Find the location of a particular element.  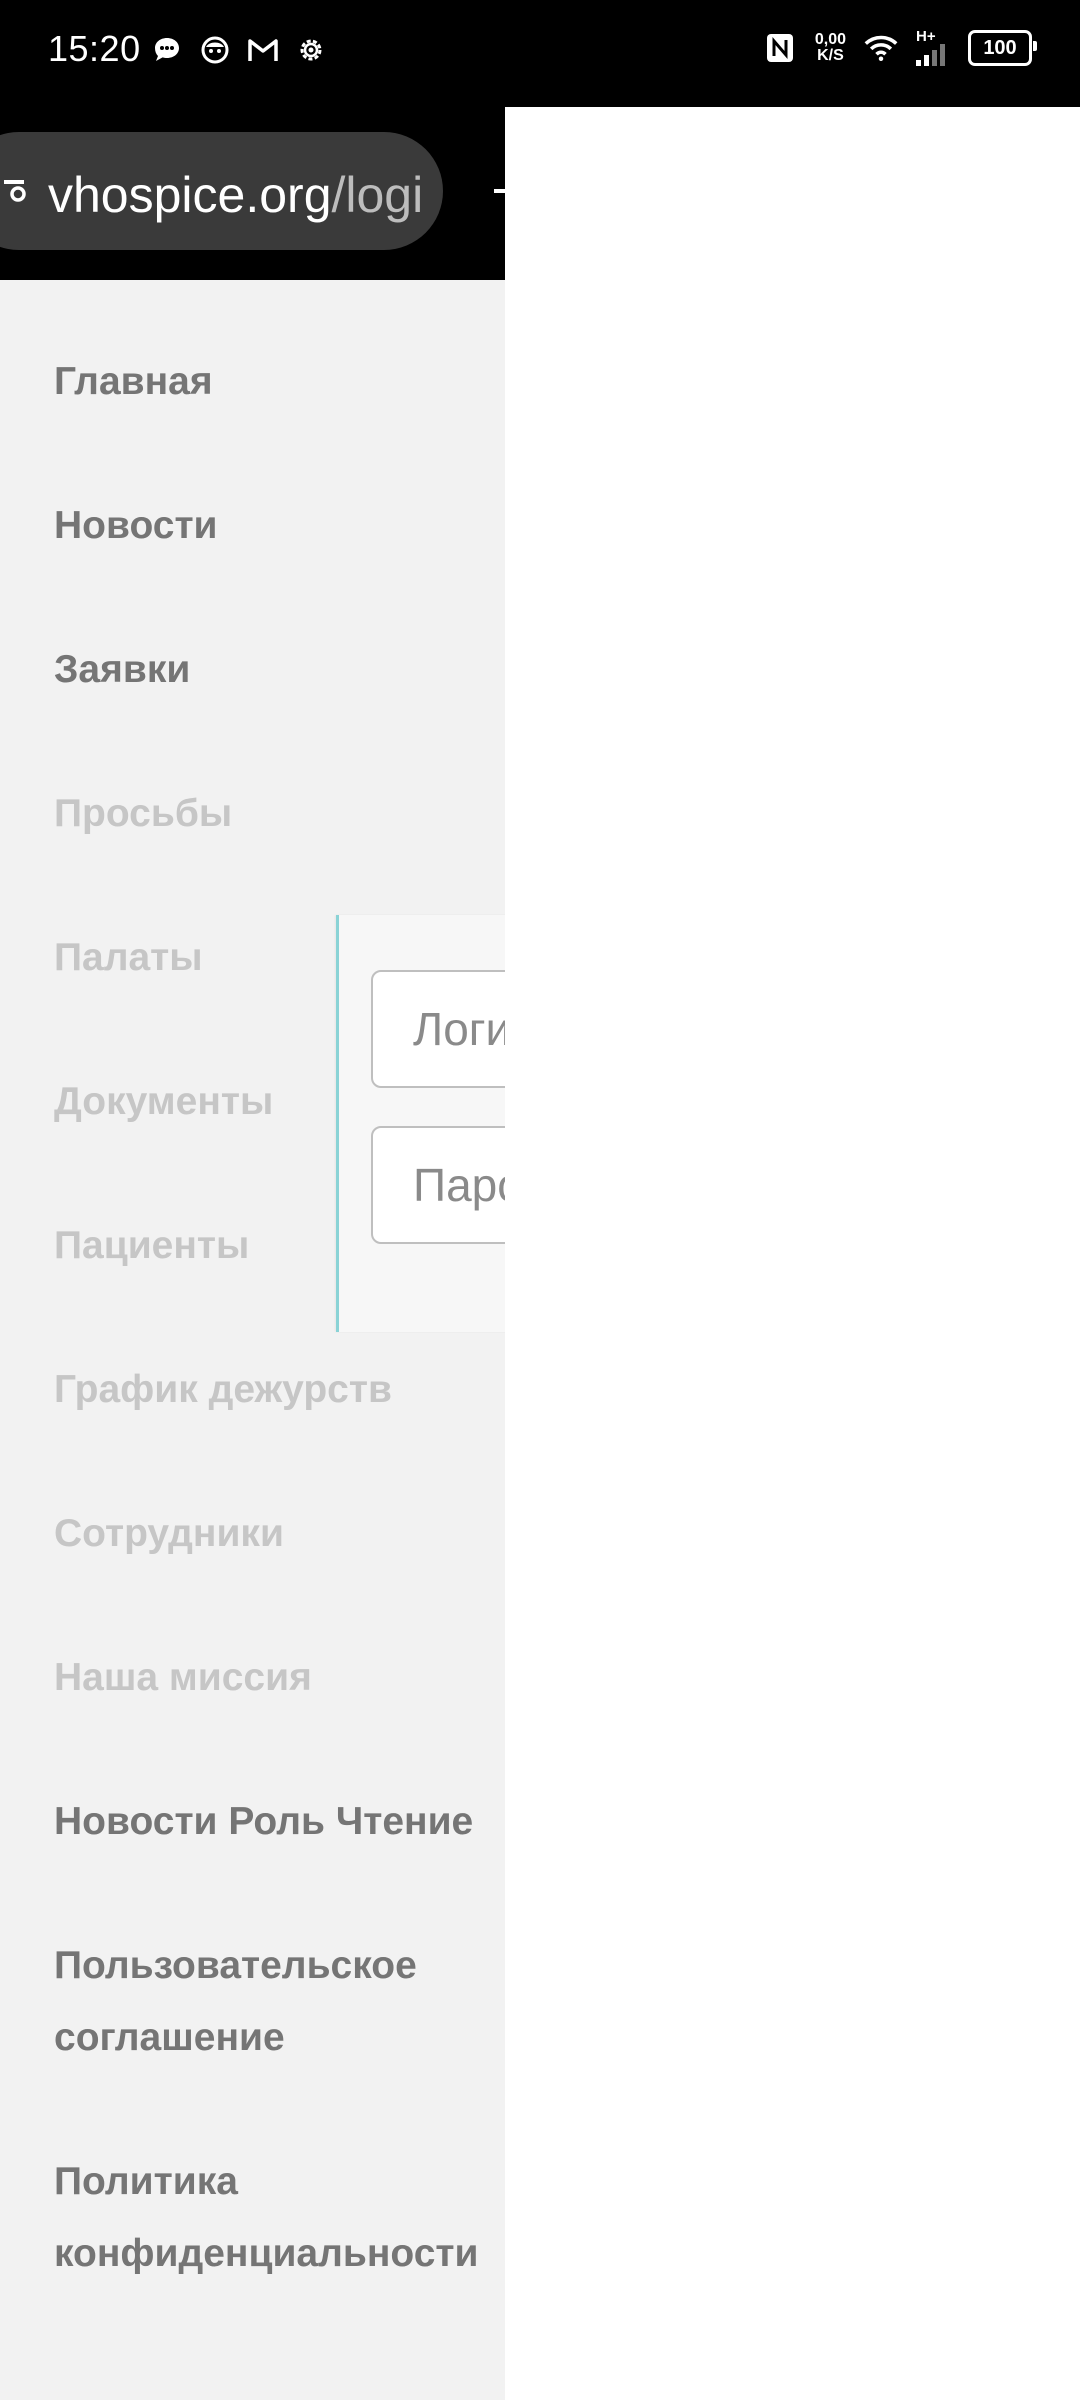

battery-level: 100 is located at coordinates (1000, 47).